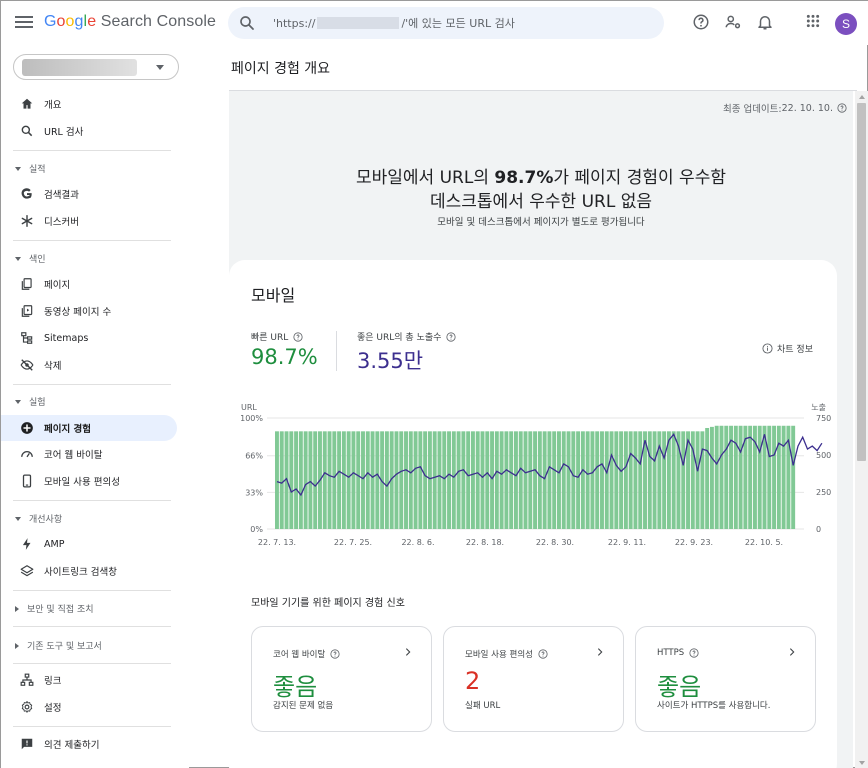 The image size is (868, 768). Describe the element at coordinates (862, 763) in the screenshot. I see `scroll-down-arrow-icon` at that location.